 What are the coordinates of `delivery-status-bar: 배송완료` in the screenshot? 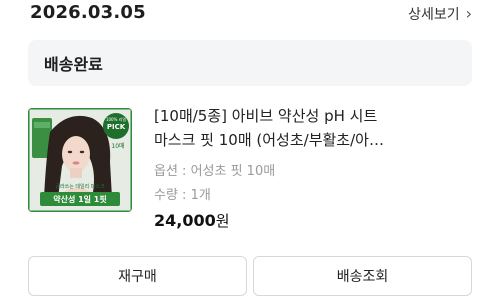 It's located at (250, 63).